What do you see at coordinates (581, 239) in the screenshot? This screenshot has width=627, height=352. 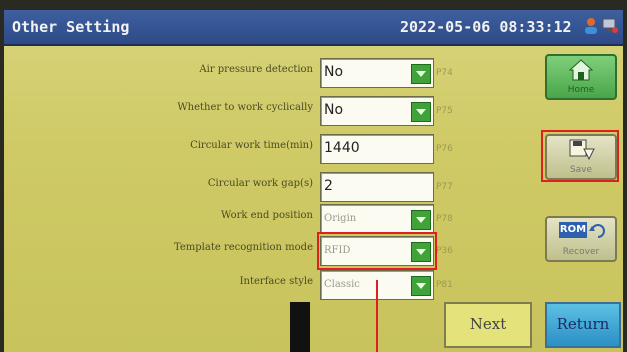 I see `recover-button: ROM Recover` at bounding box center [581, 239].